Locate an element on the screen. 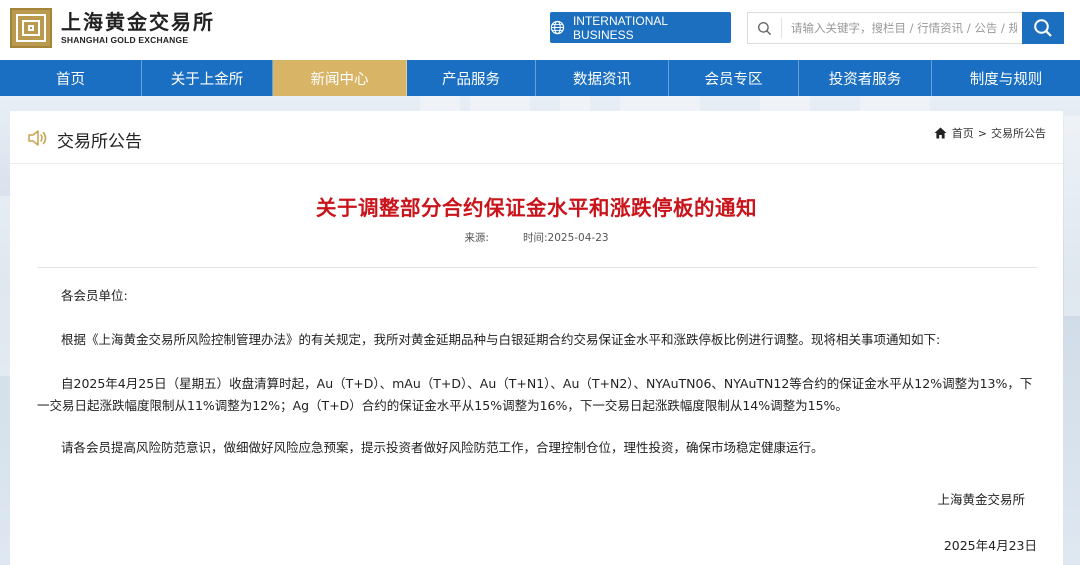 The height and width of the screenshot is (565, 1080). globe-icon is located at coordinates (557, 27).